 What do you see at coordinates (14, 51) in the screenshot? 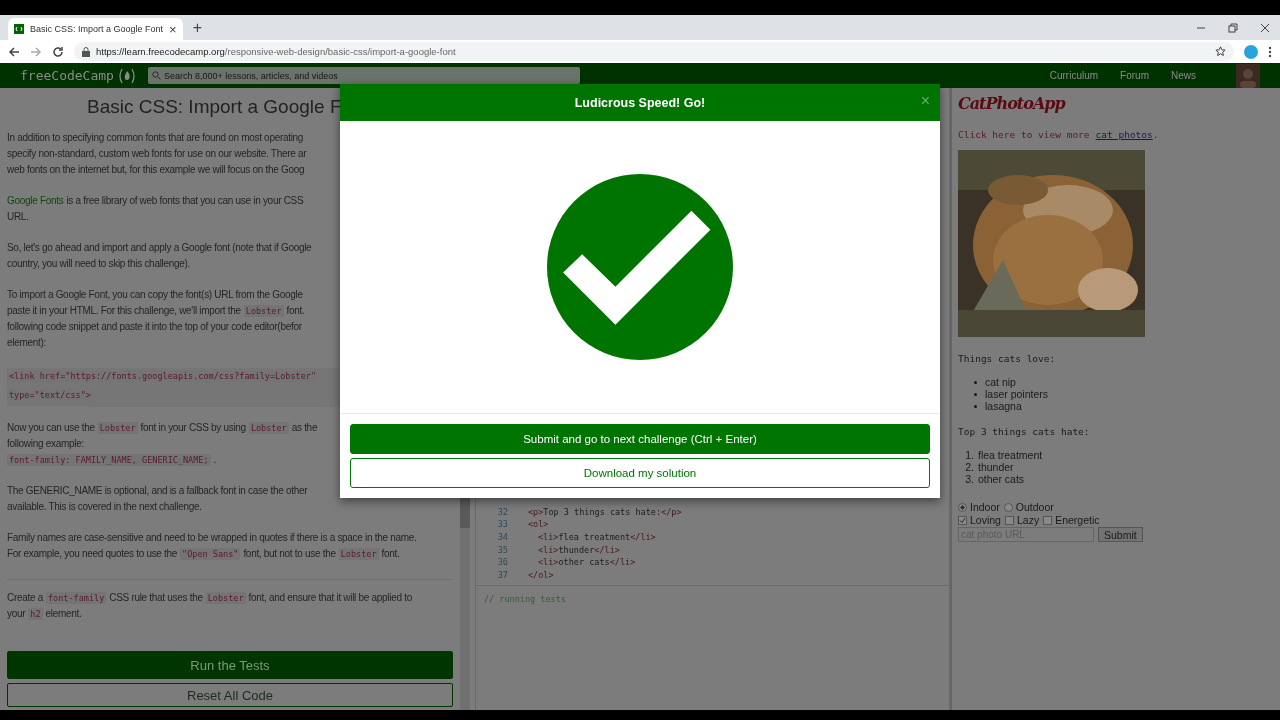
I see `back-icon` at bounding box center [14, 51].